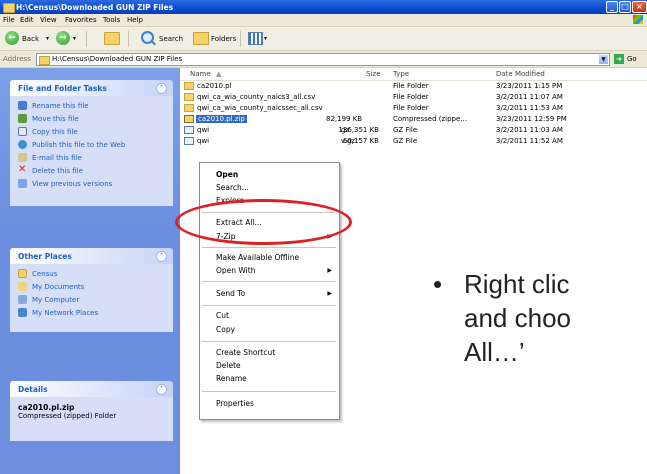 The height and width of the screenshot is (474, 647). I want to click on menu-favorites: Favorites, so click(81, 20).